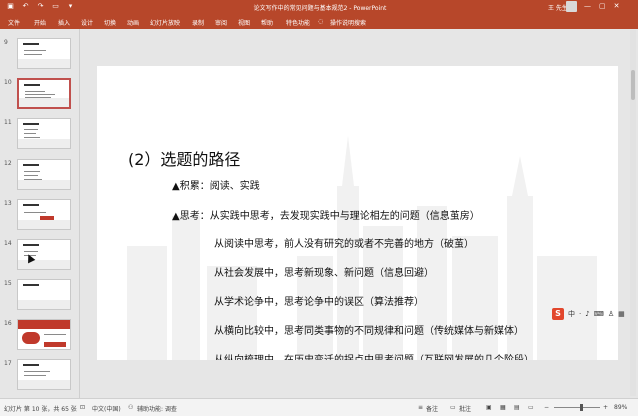 This screenshot has height=416, width=638. What do you see at coordinates (581, 407) in the screenshot?
I see `zoom-slider-knob` at bounding box center [581, 407].